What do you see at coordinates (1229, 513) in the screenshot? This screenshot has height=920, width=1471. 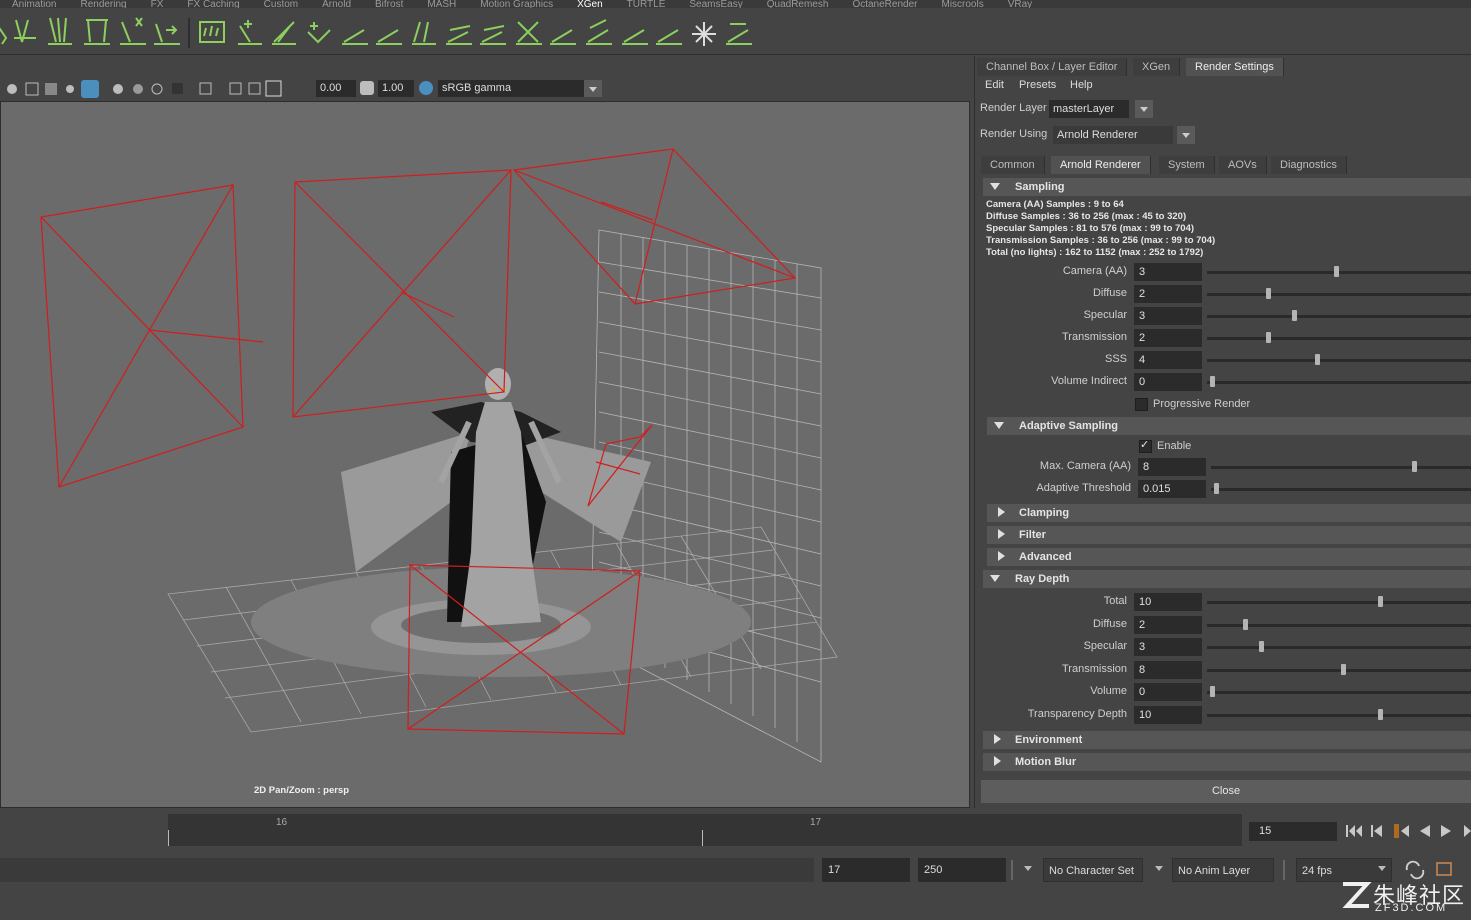 I see `section-clamping: Clamping` at bounding box center [1229, 513].